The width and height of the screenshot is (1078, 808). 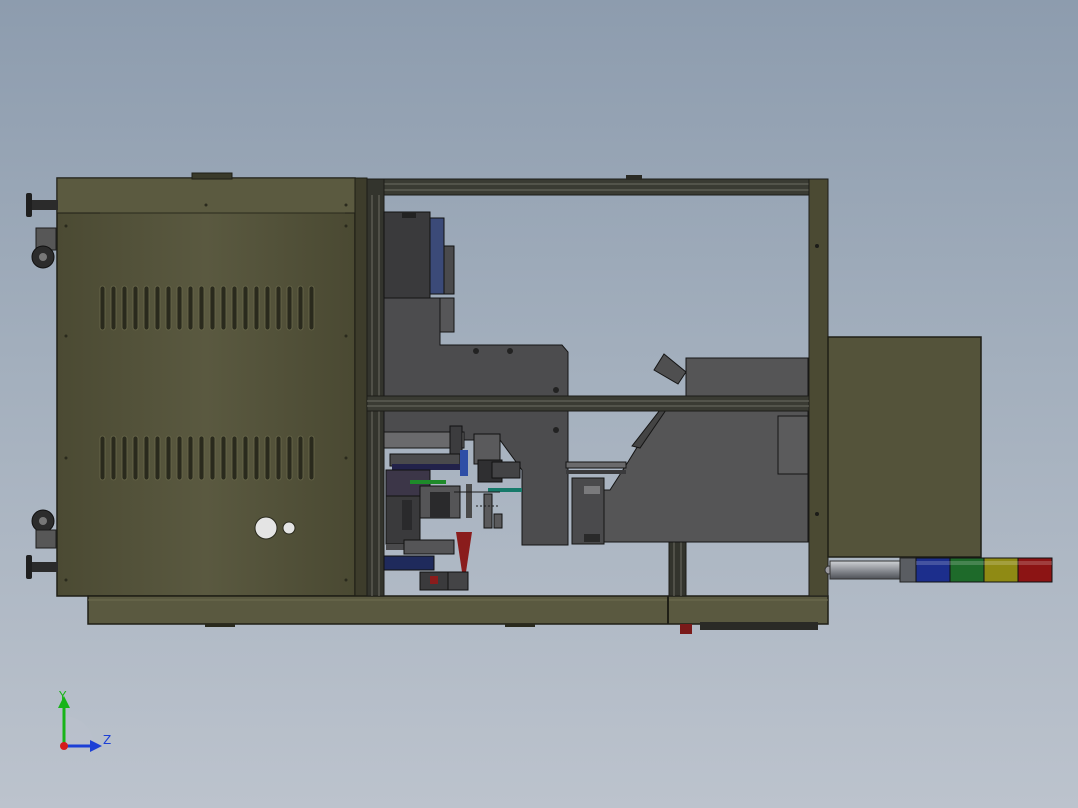 What do you see at coordinates (938, 570) in the screenshot?
I see `signal-tower-light` at bounding box center [938, 570].